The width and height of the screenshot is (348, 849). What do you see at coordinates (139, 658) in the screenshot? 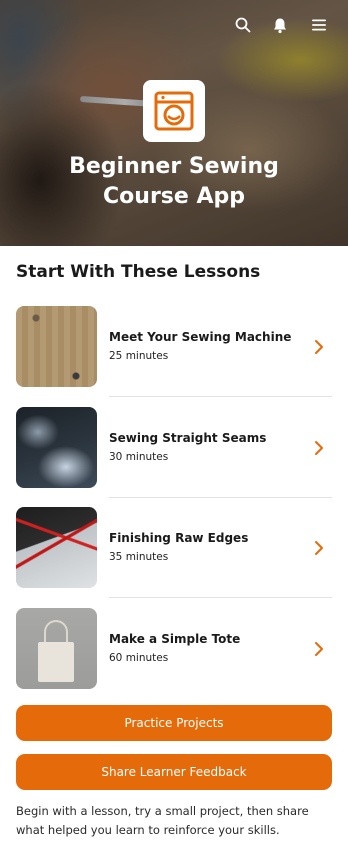
I see `lesson-duration: 60 minutes` at bounding box center [139, 658].